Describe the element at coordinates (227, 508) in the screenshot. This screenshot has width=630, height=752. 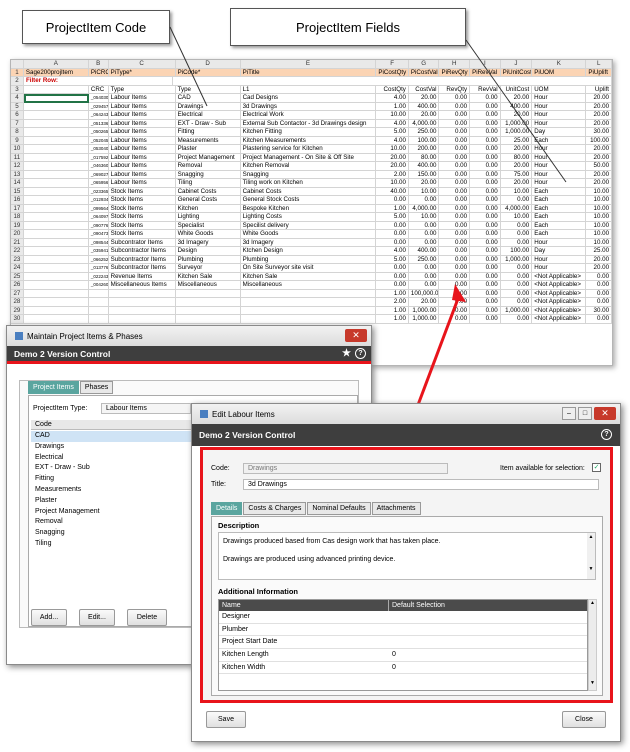
I see `tab-details: Details` at that location.